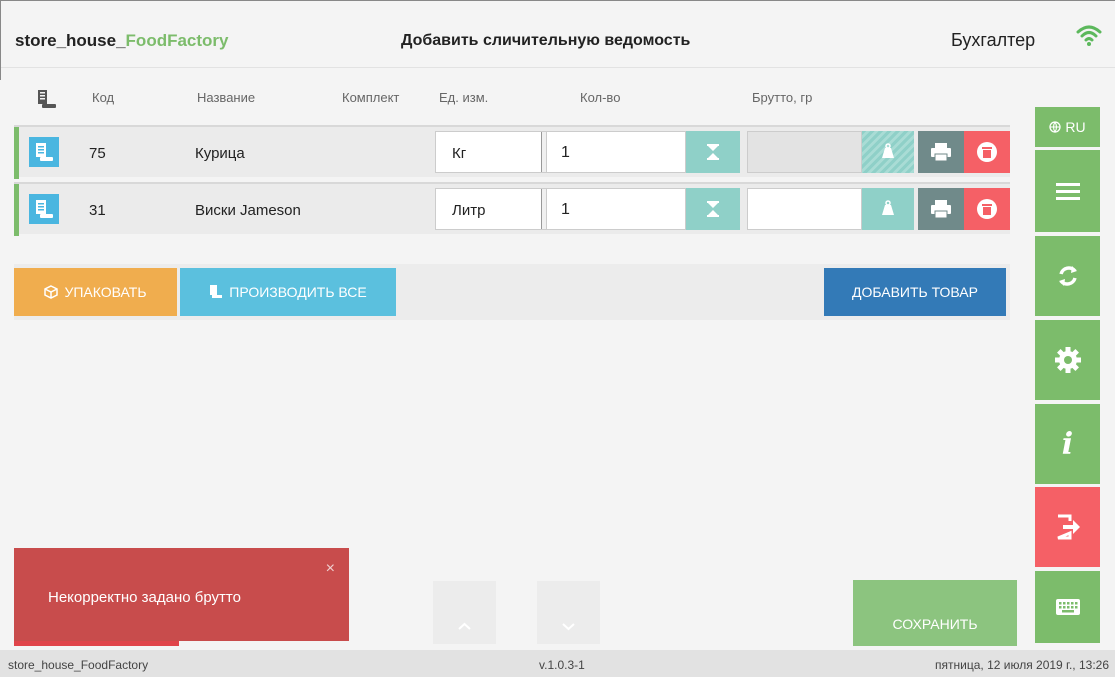  What do you see at coordinates (144, 597) in the screenshot?
I see `toast-message: Некорректно задано брутто` at bounding box center [144, 597].